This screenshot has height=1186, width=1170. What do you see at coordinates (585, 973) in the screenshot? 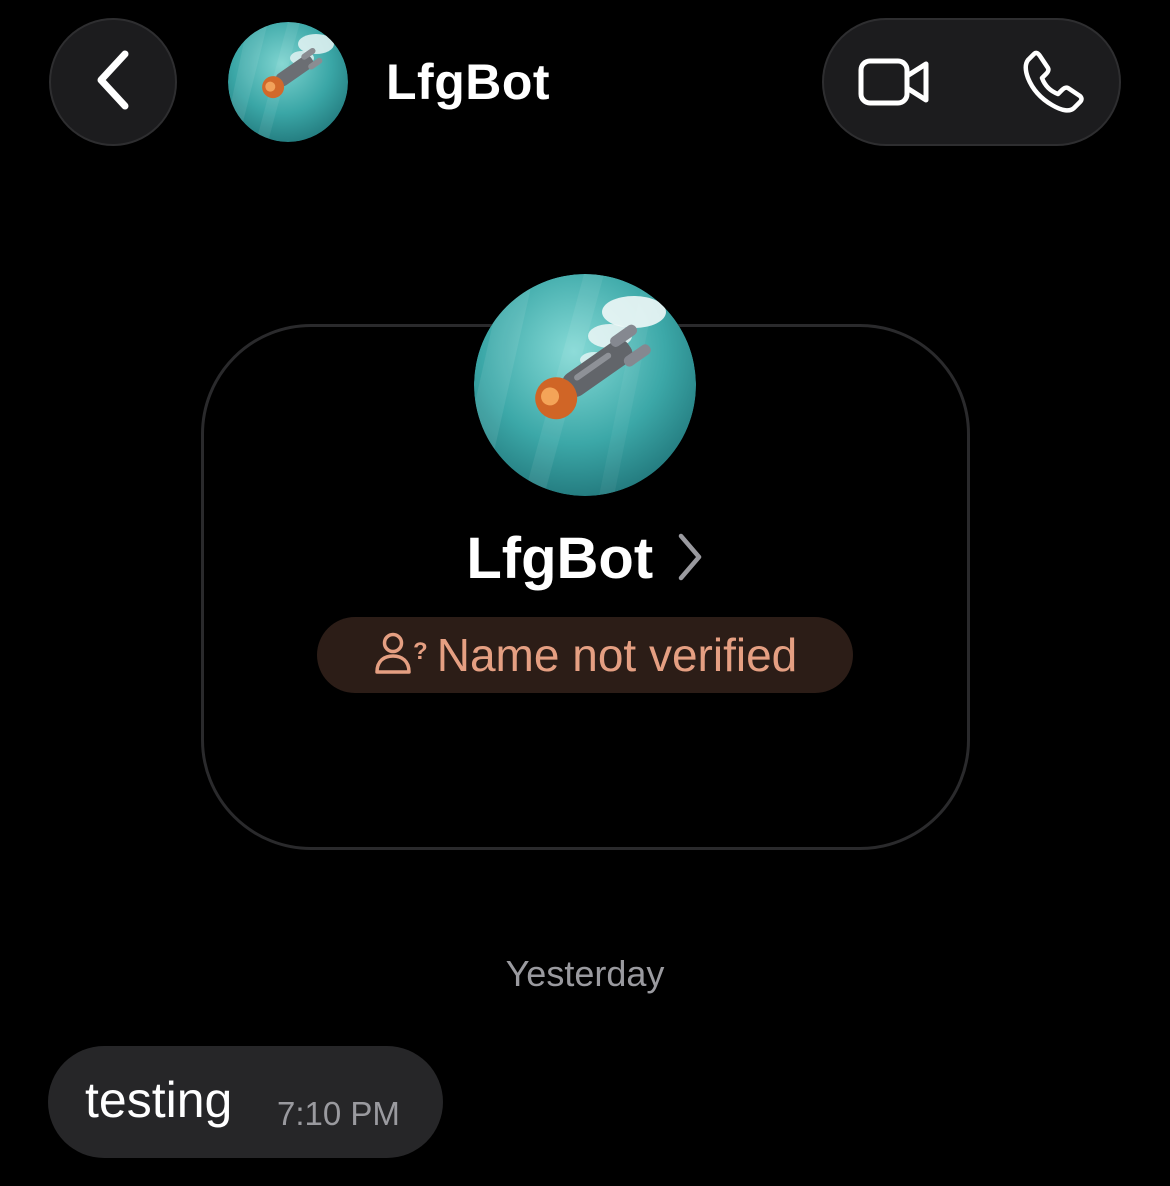
I see `date-separator: Yesterday` at bounding box center [585, 973].